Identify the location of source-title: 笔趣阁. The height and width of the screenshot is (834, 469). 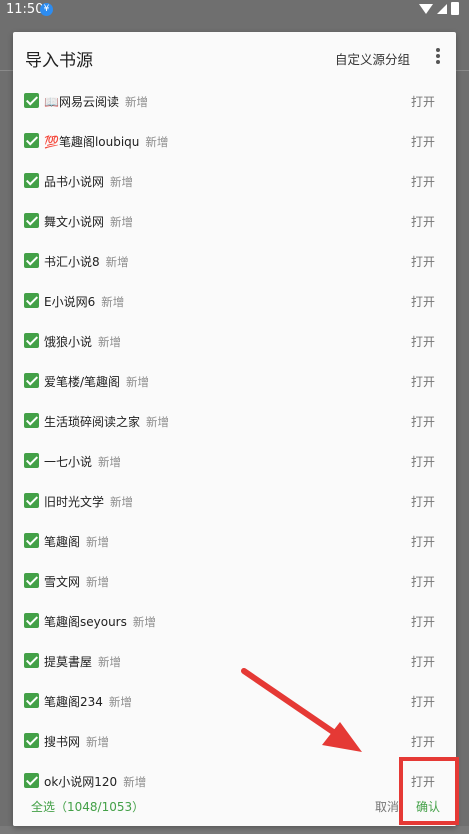
(62, 542).